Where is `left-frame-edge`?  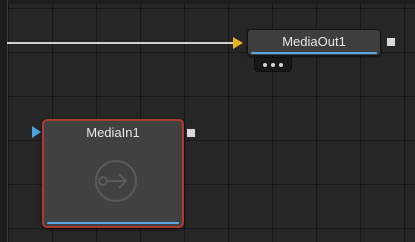 left-frame-edge is located at coordinates (4, 121).